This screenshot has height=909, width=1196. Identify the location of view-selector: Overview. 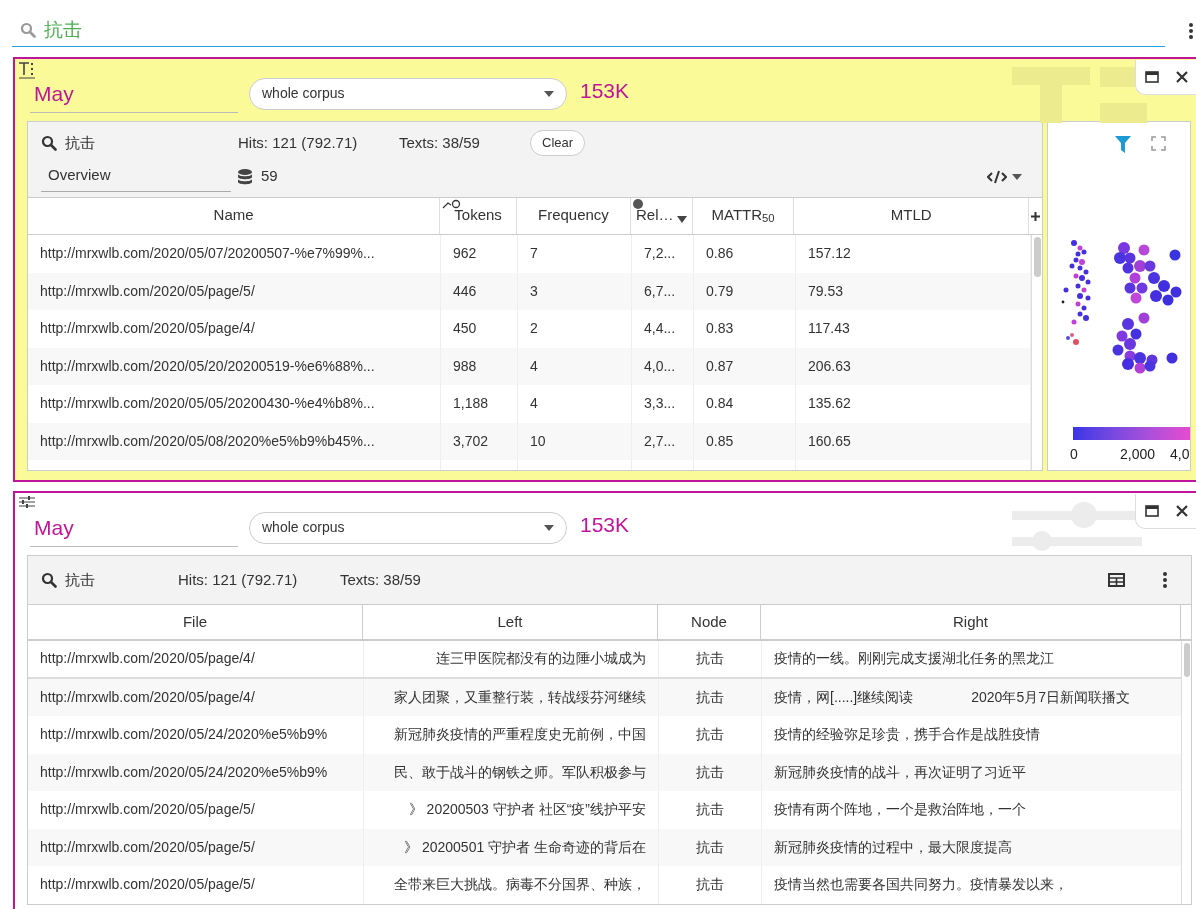
(136, 176).